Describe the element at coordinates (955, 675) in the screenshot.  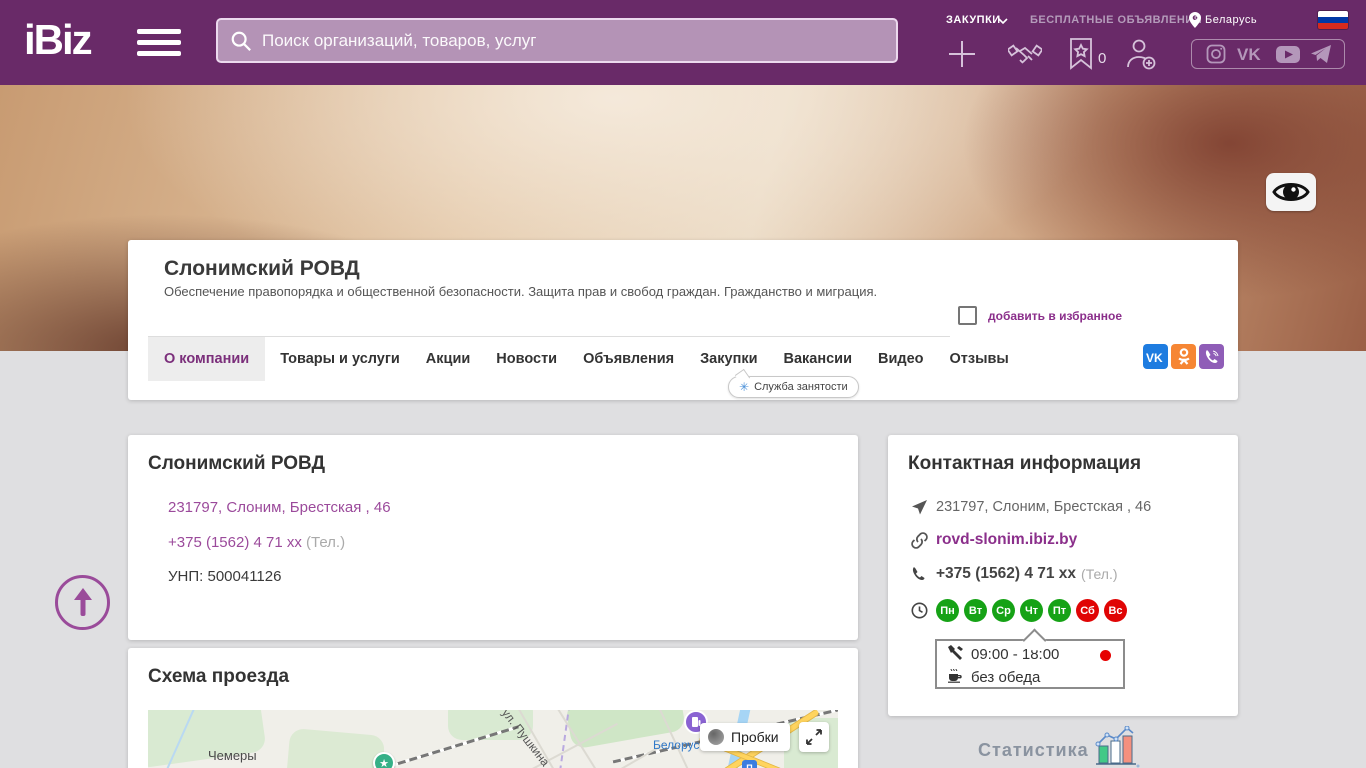
I see `coffee-cup-icon` at that location.